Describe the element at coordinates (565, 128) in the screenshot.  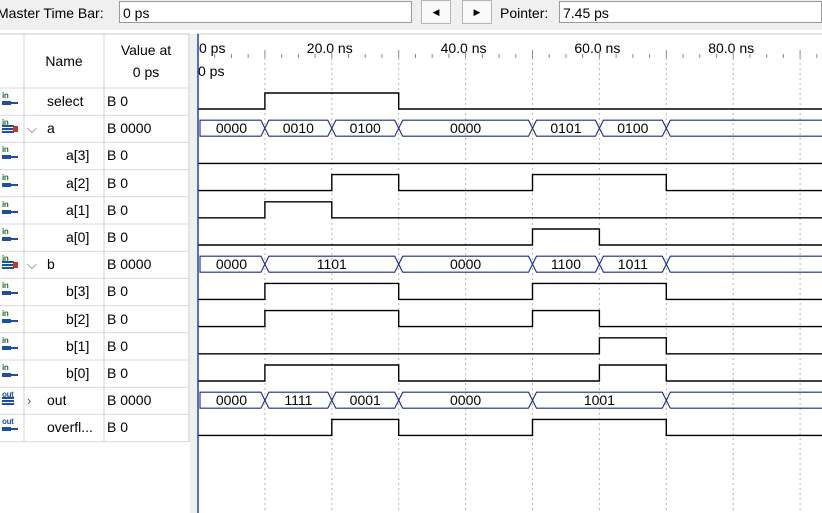
I see `bus-value-label: 0101` at that location.